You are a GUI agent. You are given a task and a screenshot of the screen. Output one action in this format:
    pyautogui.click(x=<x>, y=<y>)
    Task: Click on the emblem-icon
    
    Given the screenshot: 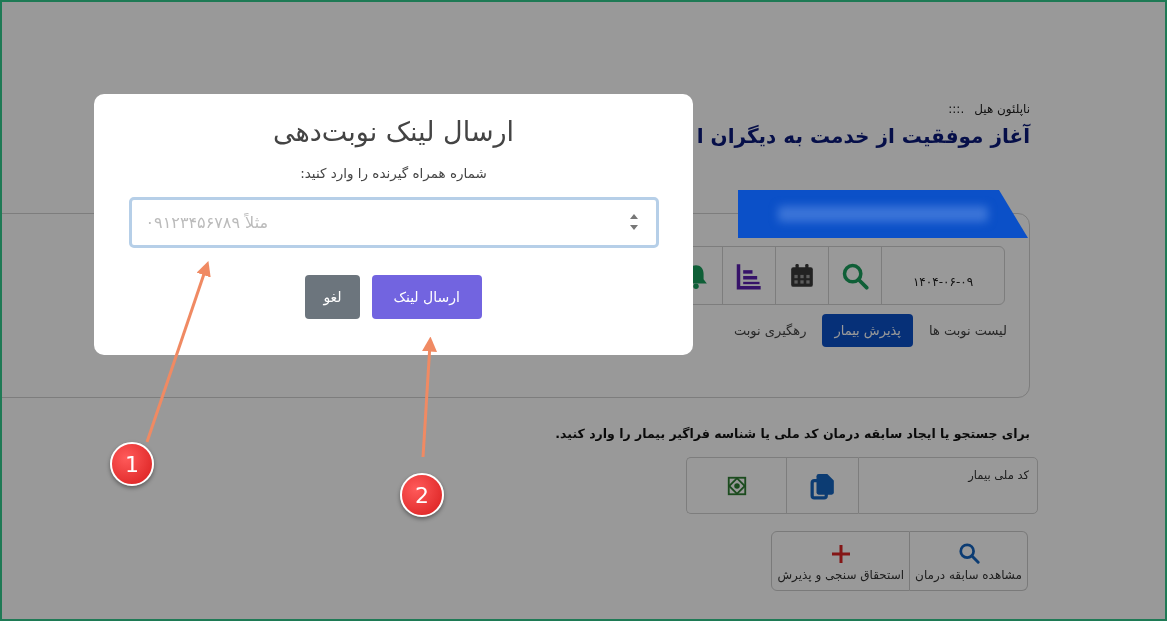 What is the action you would take?
    pyautogui.click(x=736, y=485)
    